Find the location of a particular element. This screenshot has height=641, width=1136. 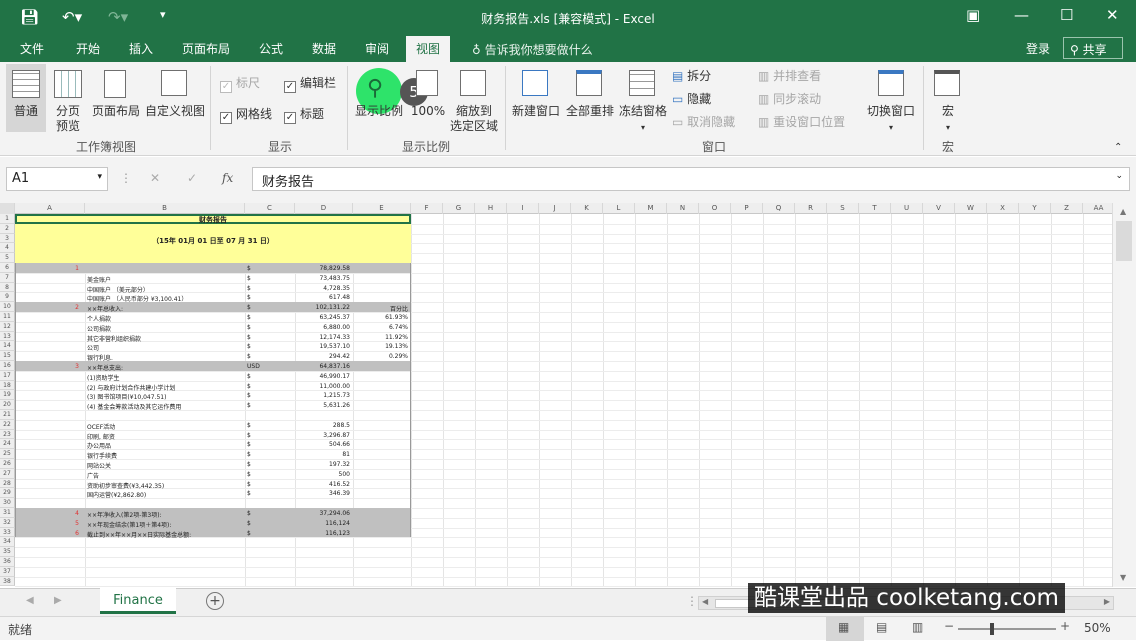

row-header: 32 is located at coordinates (7, 522).